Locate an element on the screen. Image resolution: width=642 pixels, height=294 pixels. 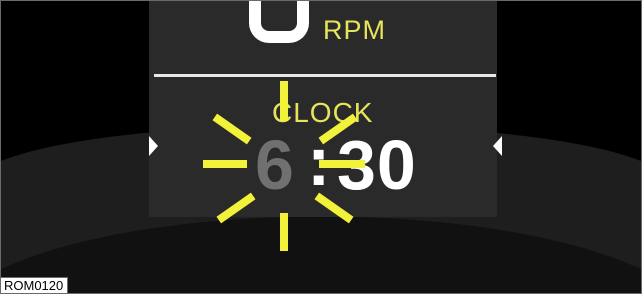
flash-ray-top is located at coordinates (284, 101).